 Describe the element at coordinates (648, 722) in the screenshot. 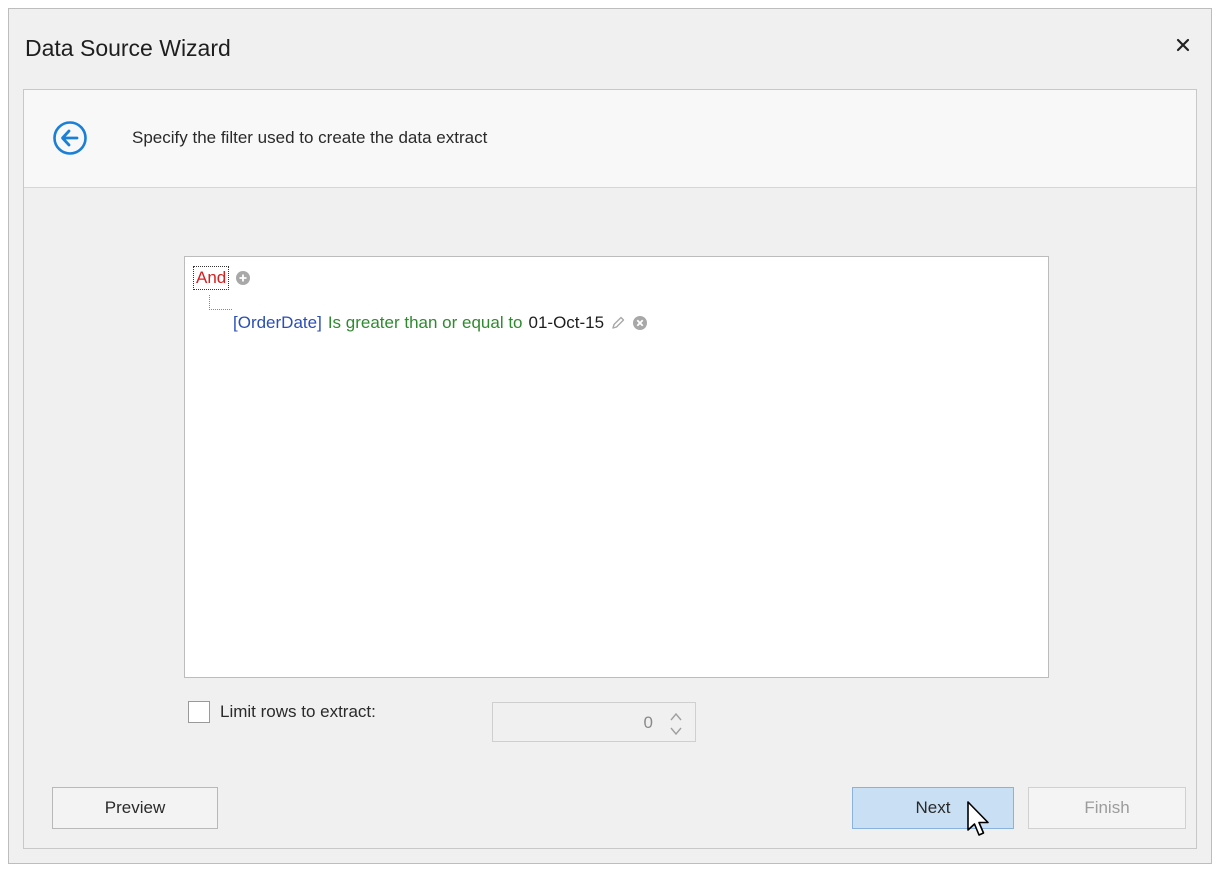

I see `limit-rows-value: 0` at that location.